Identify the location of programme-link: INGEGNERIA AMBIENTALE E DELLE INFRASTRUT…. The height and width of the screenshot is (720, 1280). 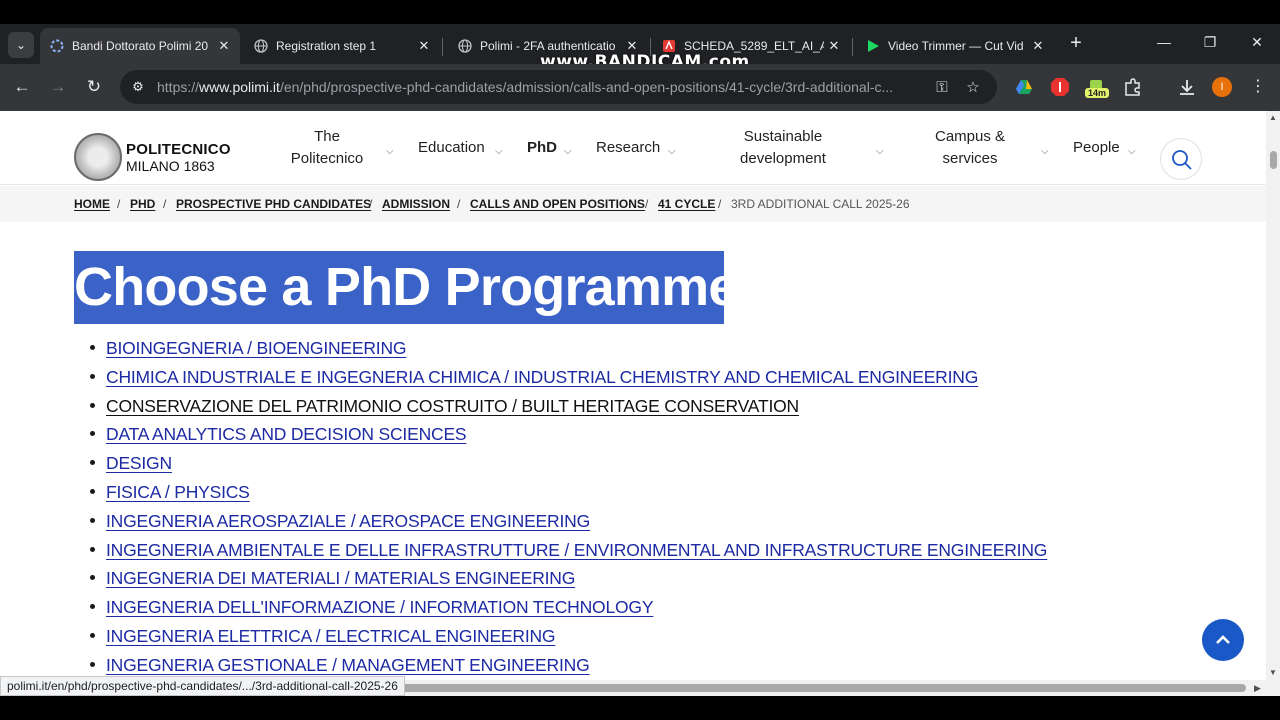
(576, 550).